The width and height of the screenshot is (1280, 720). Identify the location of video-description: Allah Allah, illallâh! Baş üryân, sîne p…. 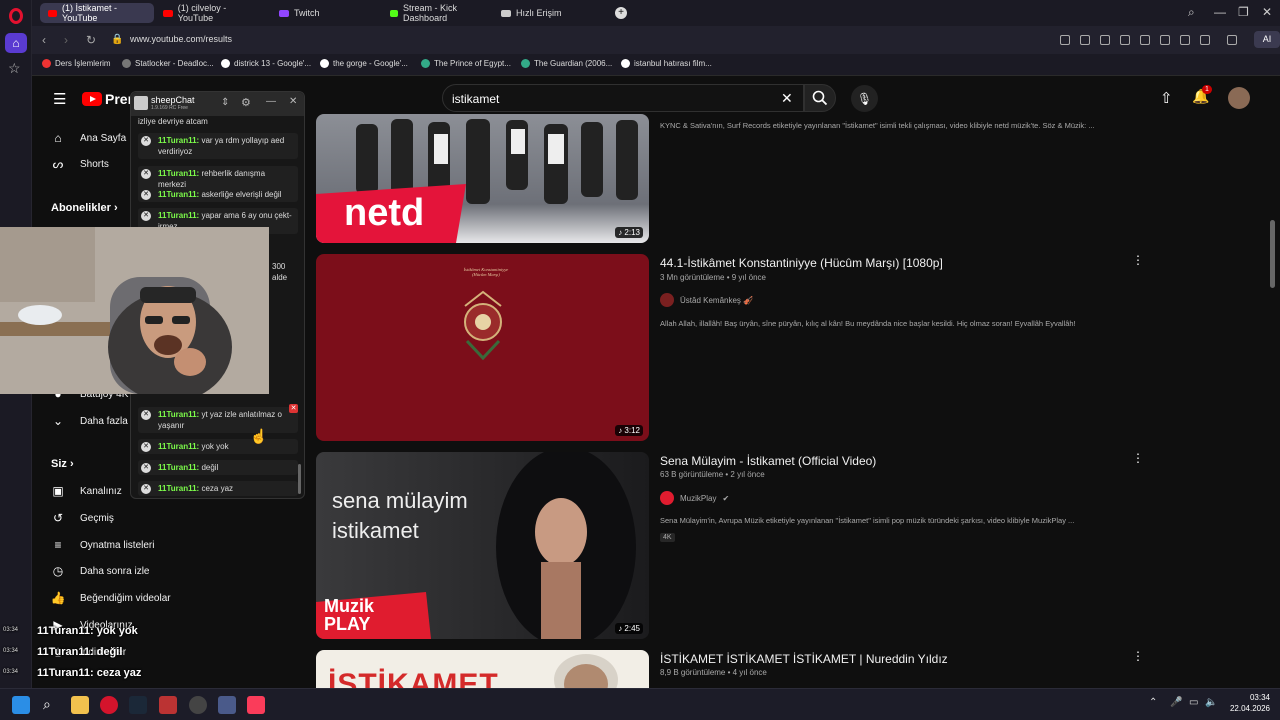
(868, 323).